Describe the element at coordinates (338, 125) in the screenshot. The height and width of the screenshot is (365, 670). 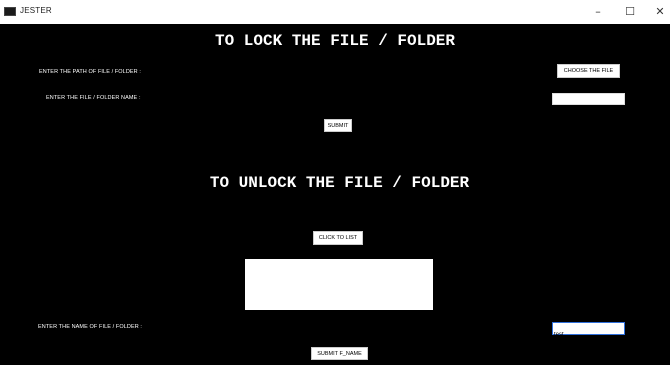
I see `lock-submit-button: SUBMIT` at that location.